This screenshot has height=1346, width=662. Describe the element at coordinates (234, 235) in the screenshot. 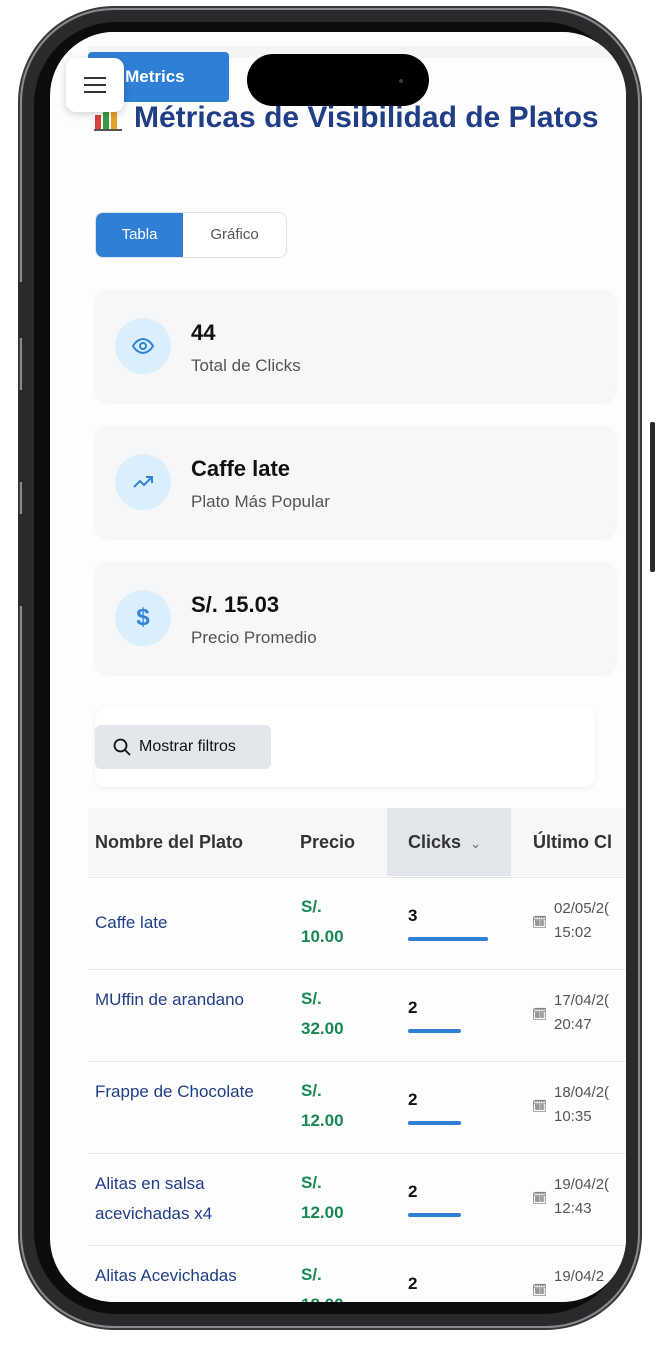

I see `tab-grafico: Gráfico` at that location.